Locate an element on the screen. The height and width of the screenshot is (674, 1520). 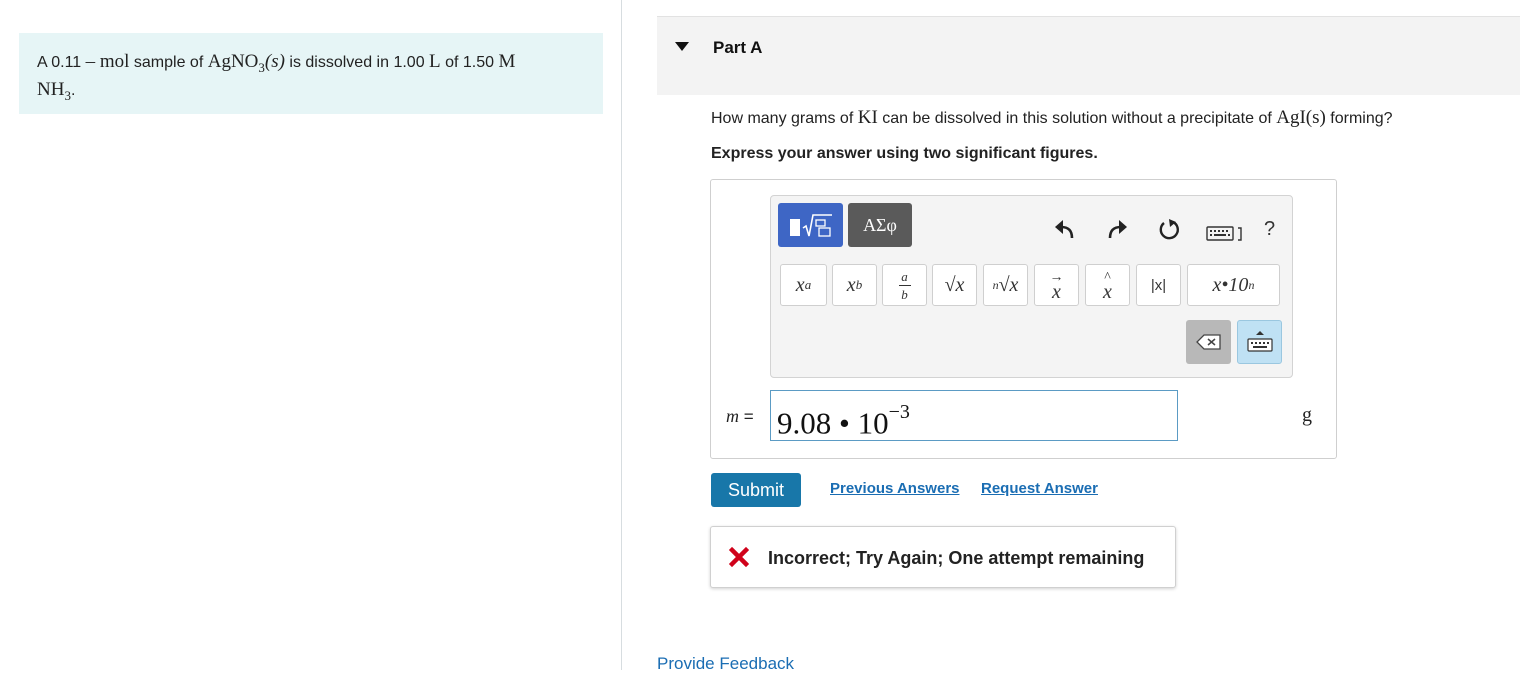
problem-unit-molar: M is located at coordinates (507, 61).